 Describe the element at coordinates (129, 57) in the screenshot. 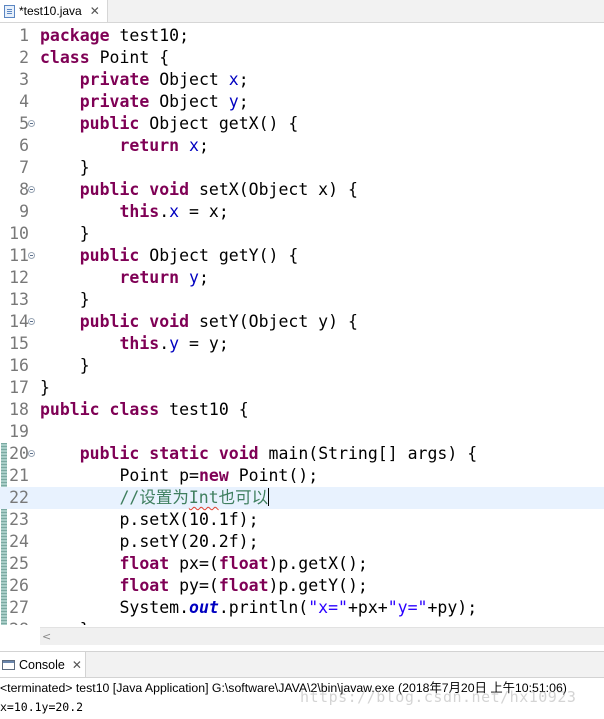

I see `code-token: Point {` at that location.